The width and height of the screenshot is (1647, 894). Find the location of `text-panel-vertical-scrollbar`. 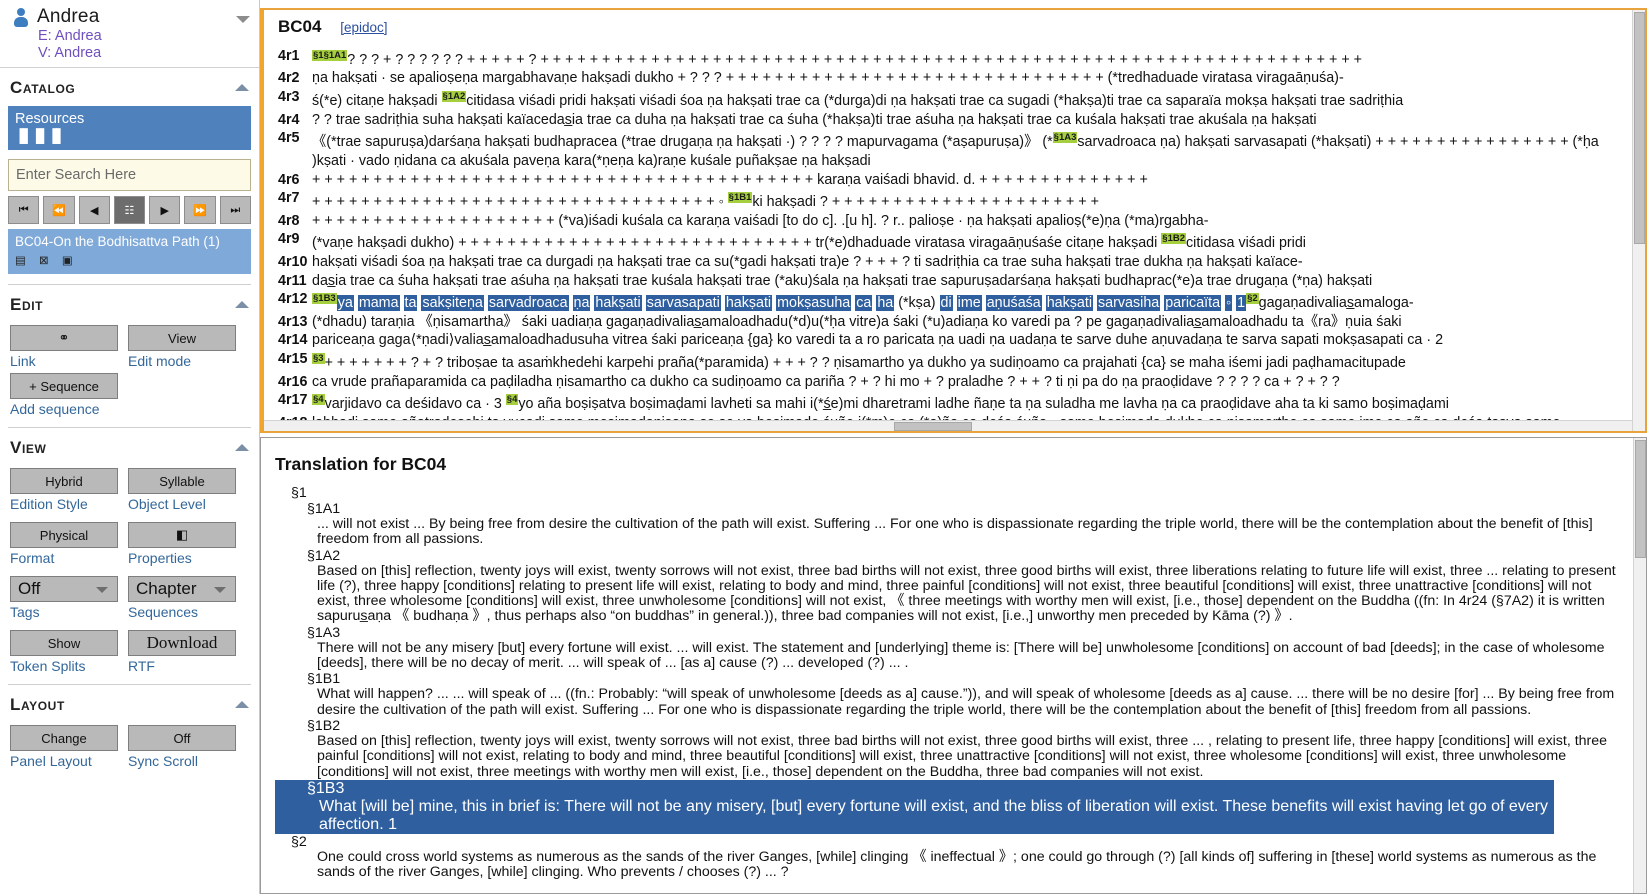

text-panel-vertical-scrollbar is located at coordinates (1638, 220).